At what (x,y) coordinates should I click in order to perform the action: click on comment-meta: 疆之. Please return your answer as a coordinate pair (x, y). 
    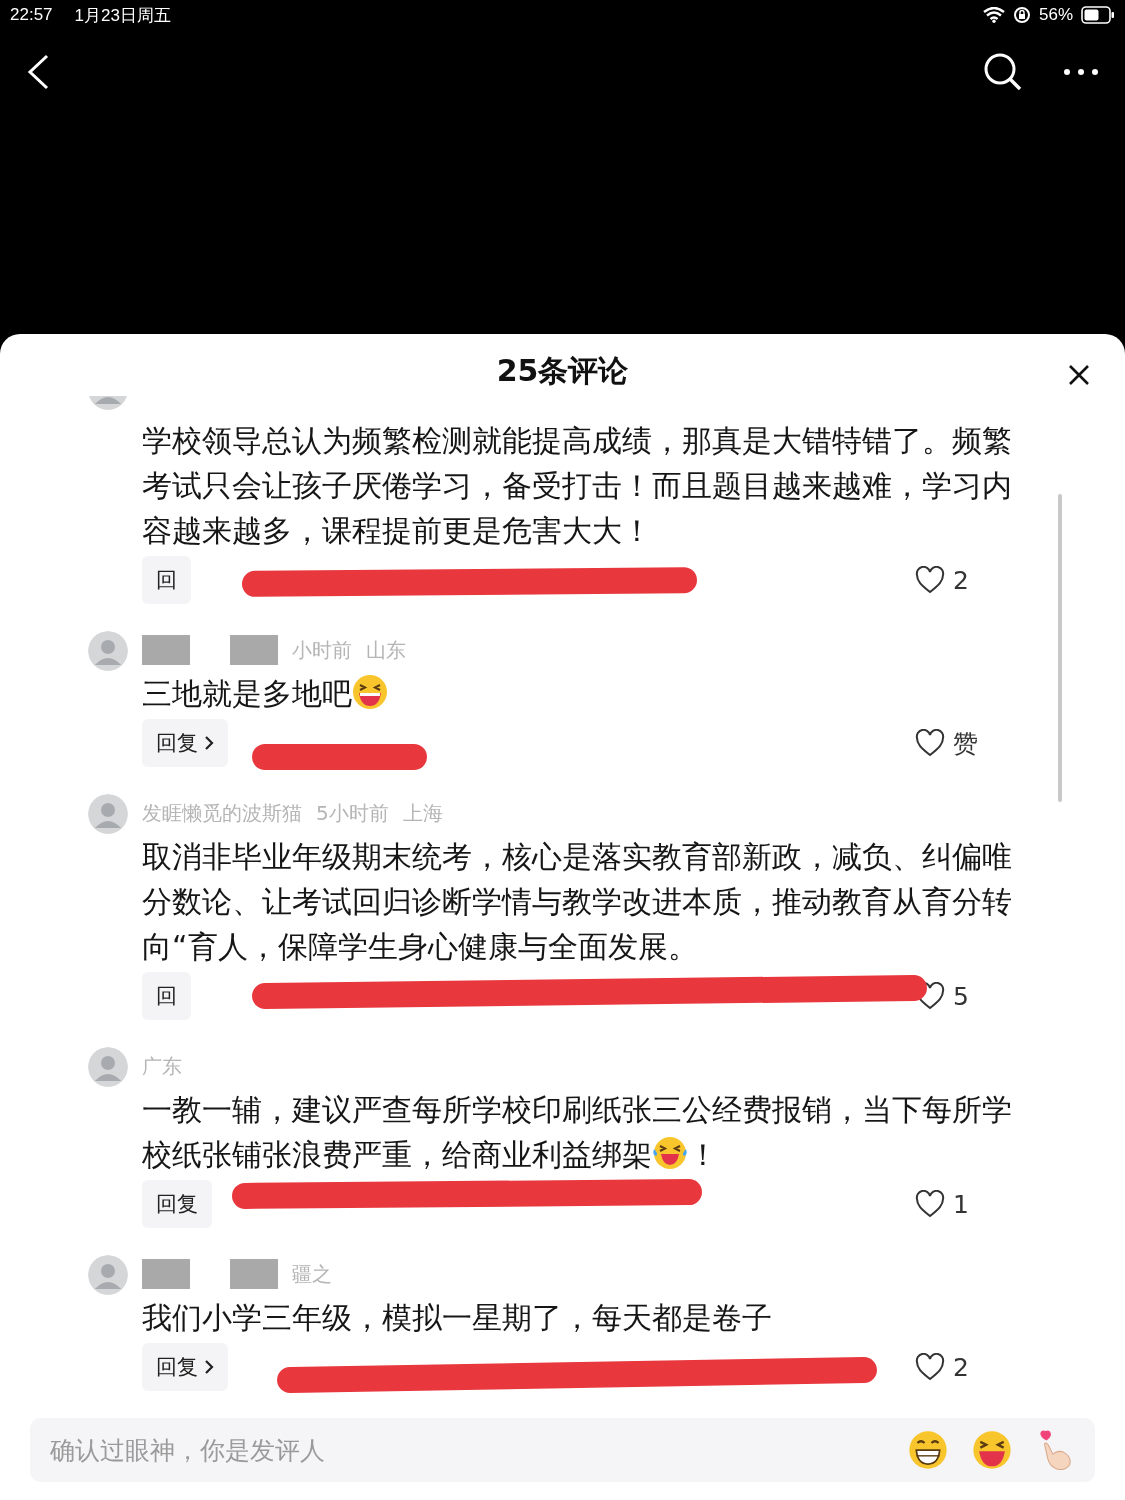
    Looking at the image, I should click on (312, 1274).